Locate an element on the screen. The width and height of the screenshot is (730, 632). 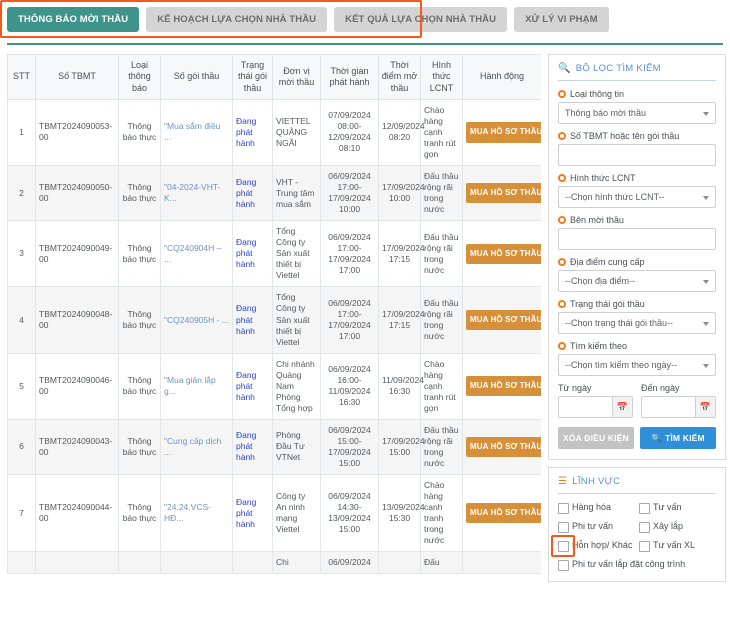
cell-loai-thong-bao: Thông báo thực is located at coordinates (139, 386).